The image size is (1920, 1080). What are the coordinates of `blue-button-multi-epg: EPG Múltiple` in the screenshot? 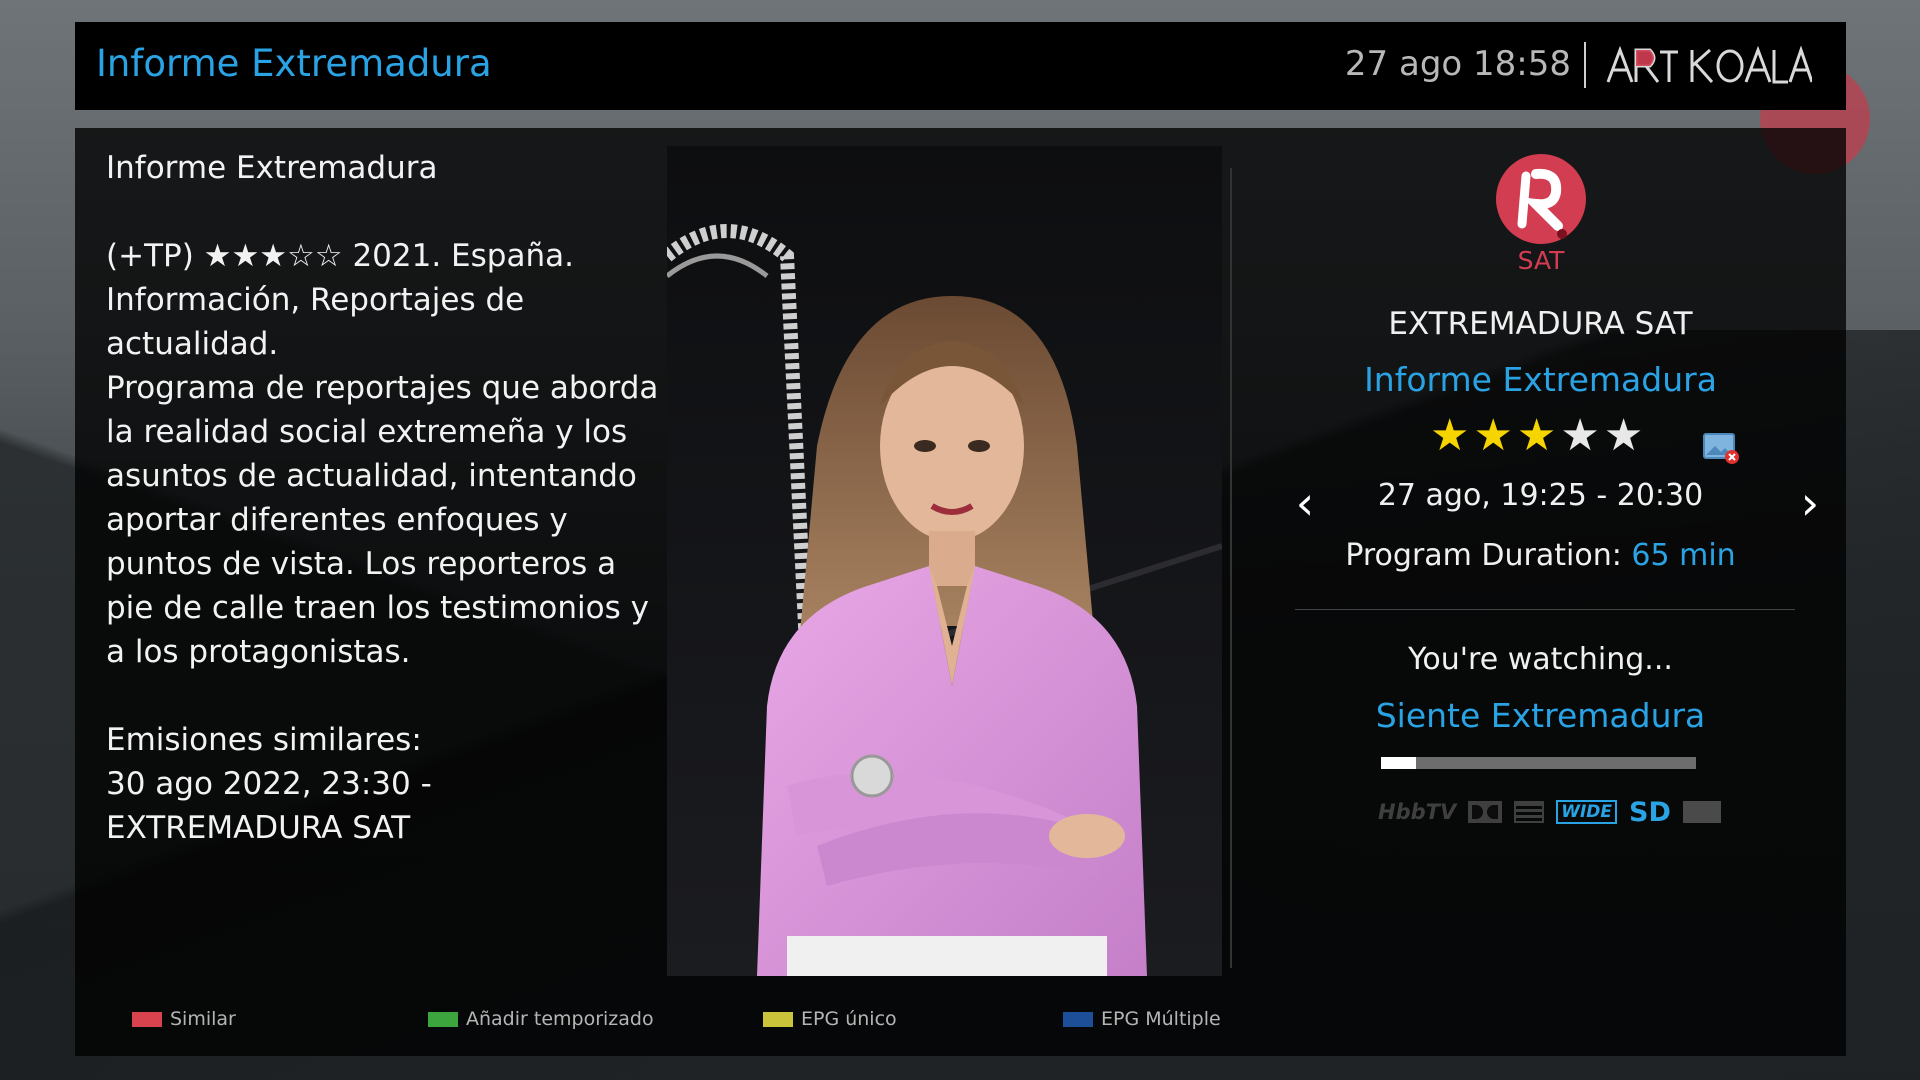 It's located at (1142, 1019).